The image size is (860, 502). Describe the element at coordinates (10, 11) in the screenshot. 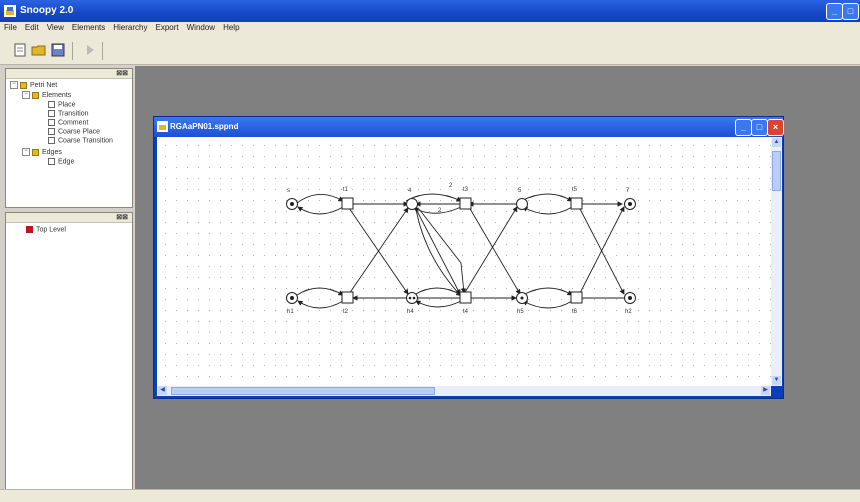

I see `app-logo-icon` at that location.